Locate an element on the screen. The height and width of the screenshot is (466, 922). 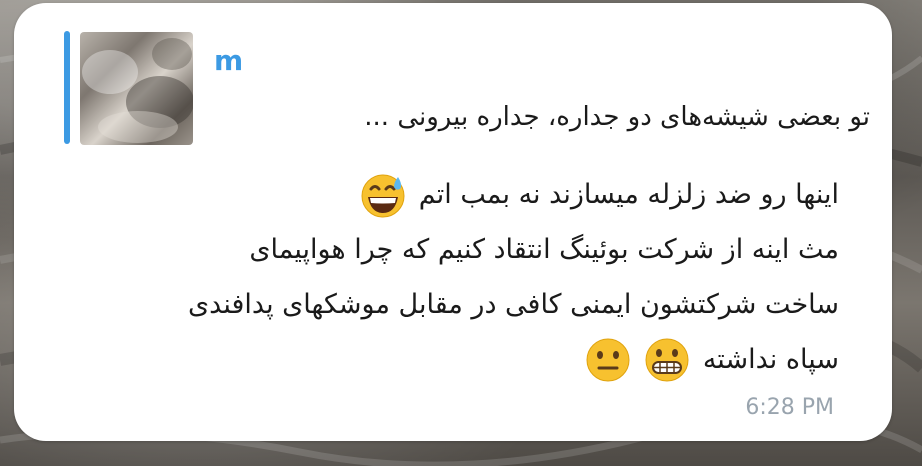
reply-sender-name: m is located at coordinates (229, 60).